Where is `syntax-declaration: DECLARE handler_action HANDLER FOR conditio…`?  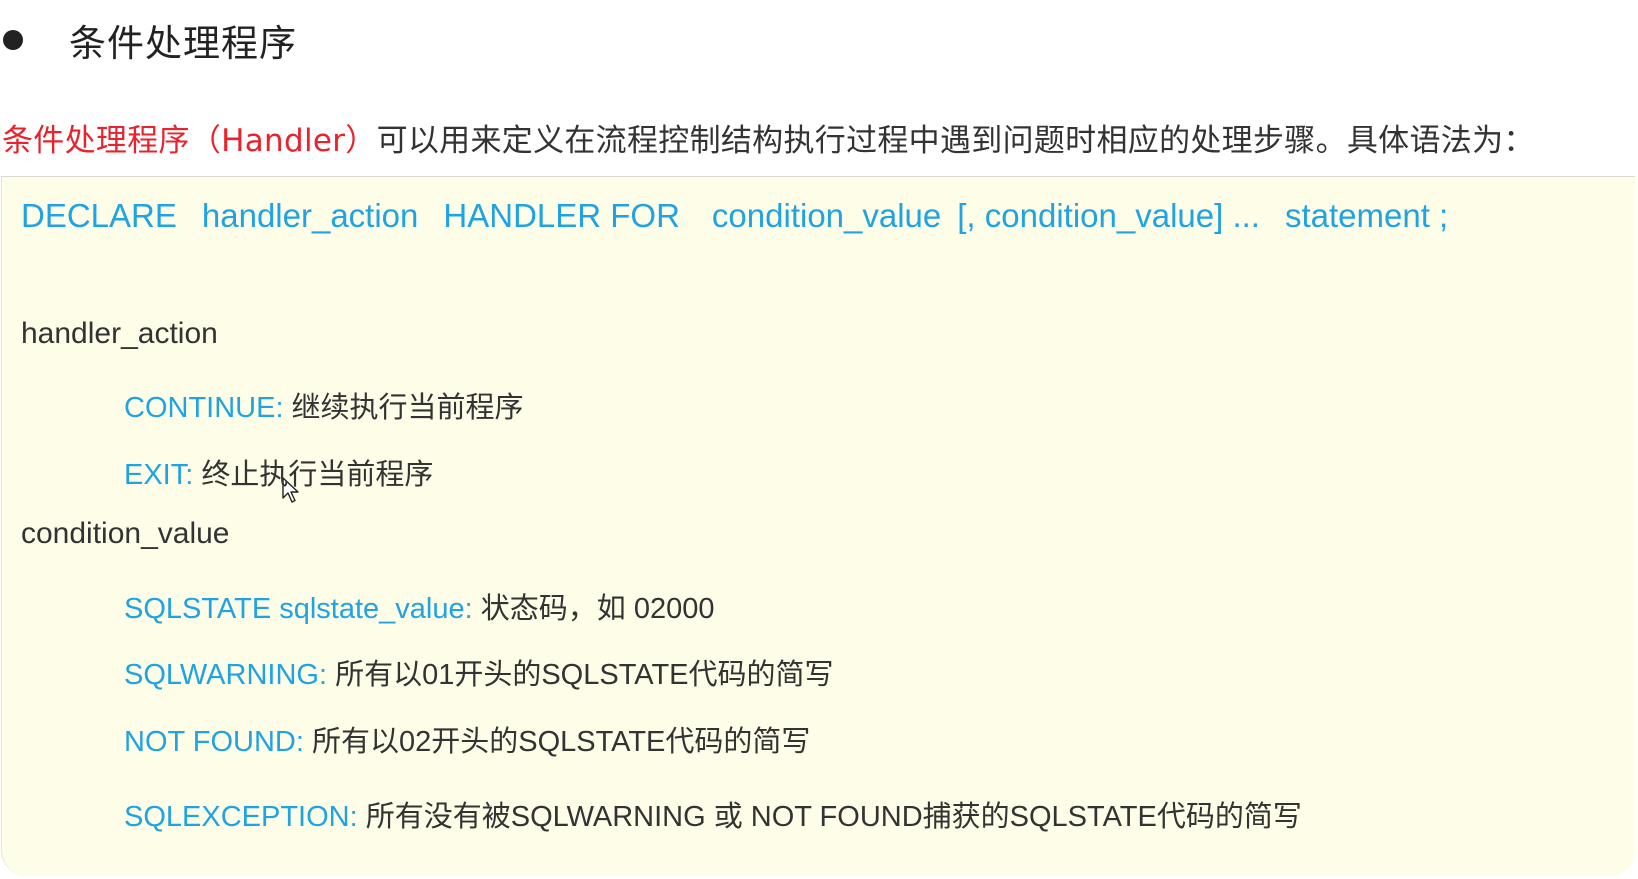 syntax-declaration: DECLARE handler_action HANDLER FOR conditio… is located at coordinates (734, 216).